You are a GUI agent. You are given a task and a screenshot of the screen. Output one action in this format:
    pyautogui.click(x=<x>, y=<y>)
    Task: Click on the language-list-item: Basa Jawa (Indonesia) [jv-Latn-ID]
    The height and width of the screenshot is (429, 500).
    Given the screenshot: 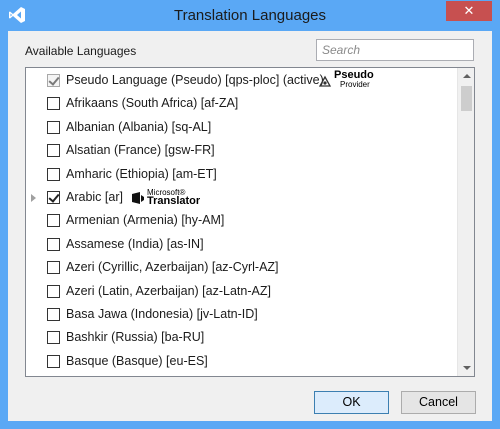 What is the action you would take?
    pyautogui.click(x=242, y=315)
    